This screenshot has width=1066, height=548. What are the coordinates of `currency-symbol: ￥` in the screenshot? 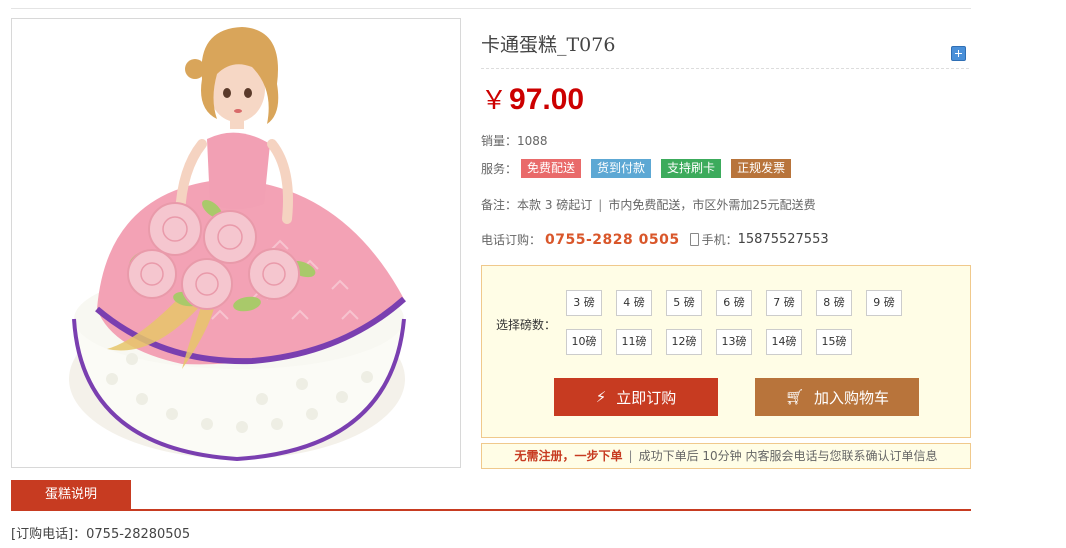 It's located at (494, 101).